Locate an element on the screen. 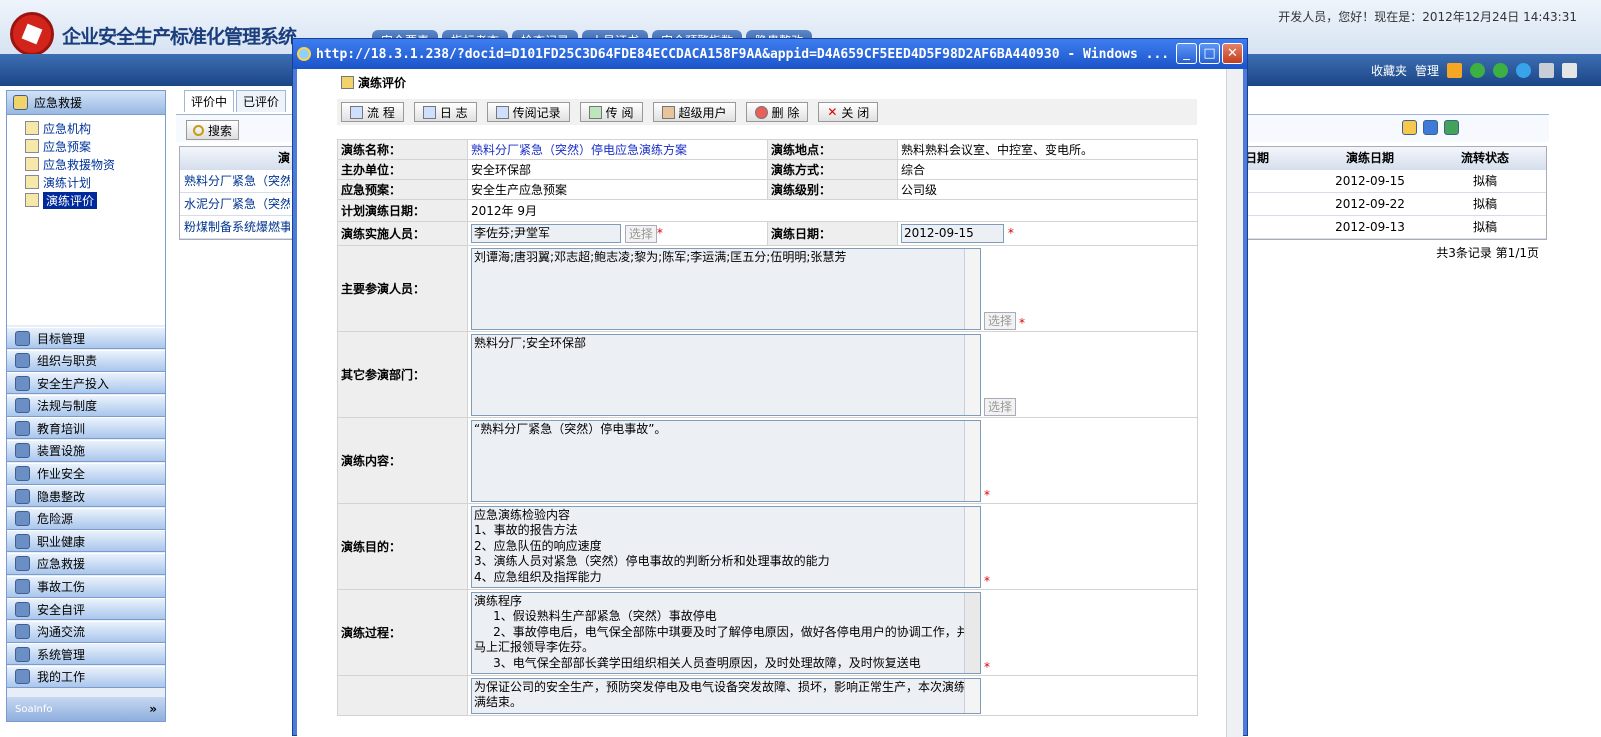  col-header-status: 流转状态 is located at coordinates (1484, 158).